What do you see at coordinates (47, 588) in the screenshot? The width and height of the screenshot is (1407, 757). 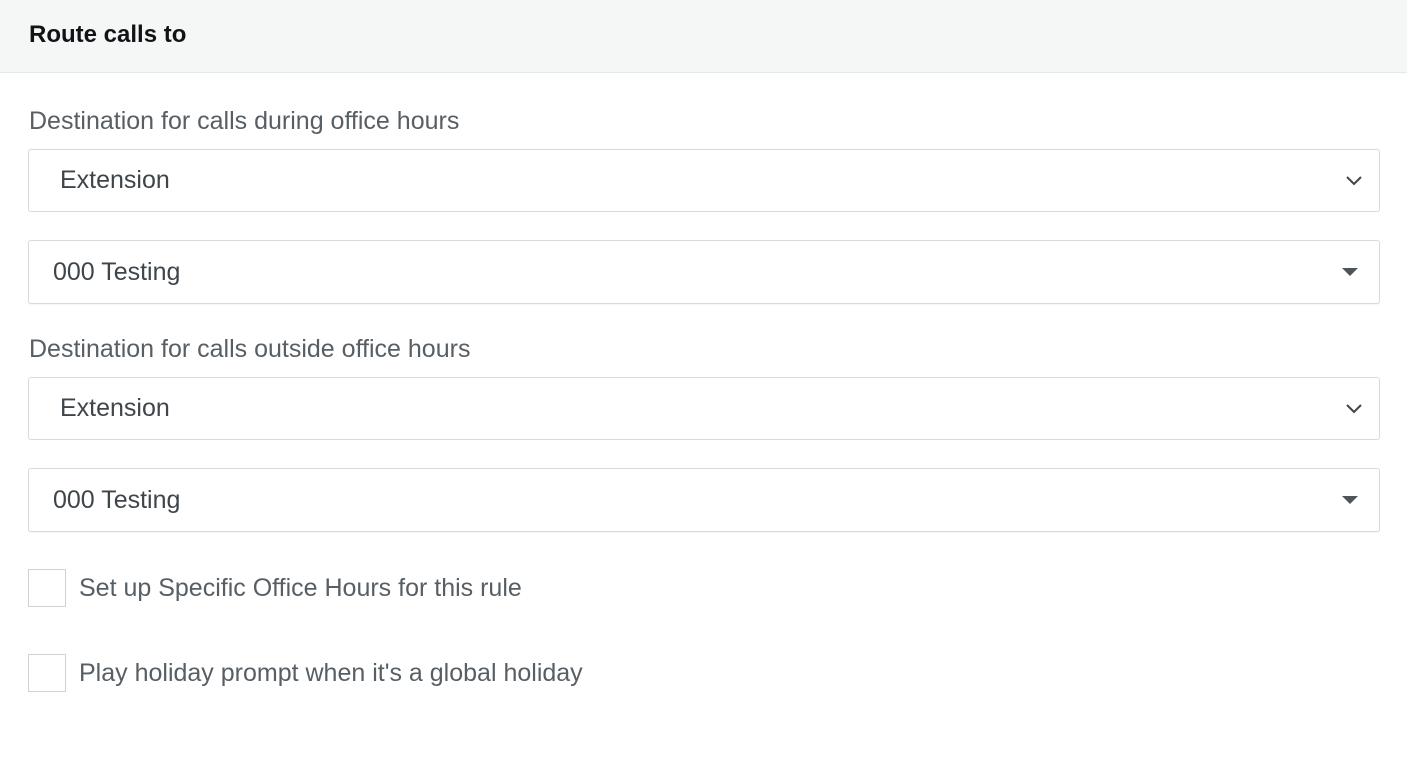 I see `specific-office-hours-checkbox` at bounding box center [47, 588].